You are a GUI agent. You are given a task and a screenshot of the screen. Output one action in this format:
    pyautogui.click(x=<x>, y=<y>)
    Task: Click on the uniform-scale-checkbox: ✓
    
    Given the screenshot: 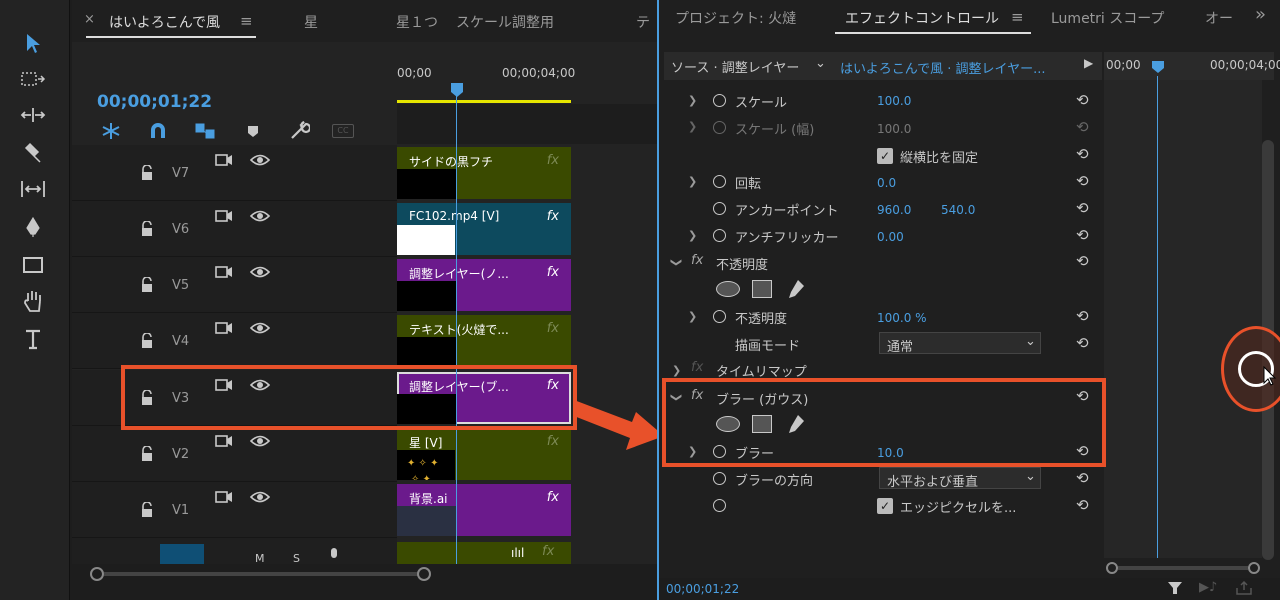 What is the action you would take?
    pyautogui.click(x=885, y=156)
    